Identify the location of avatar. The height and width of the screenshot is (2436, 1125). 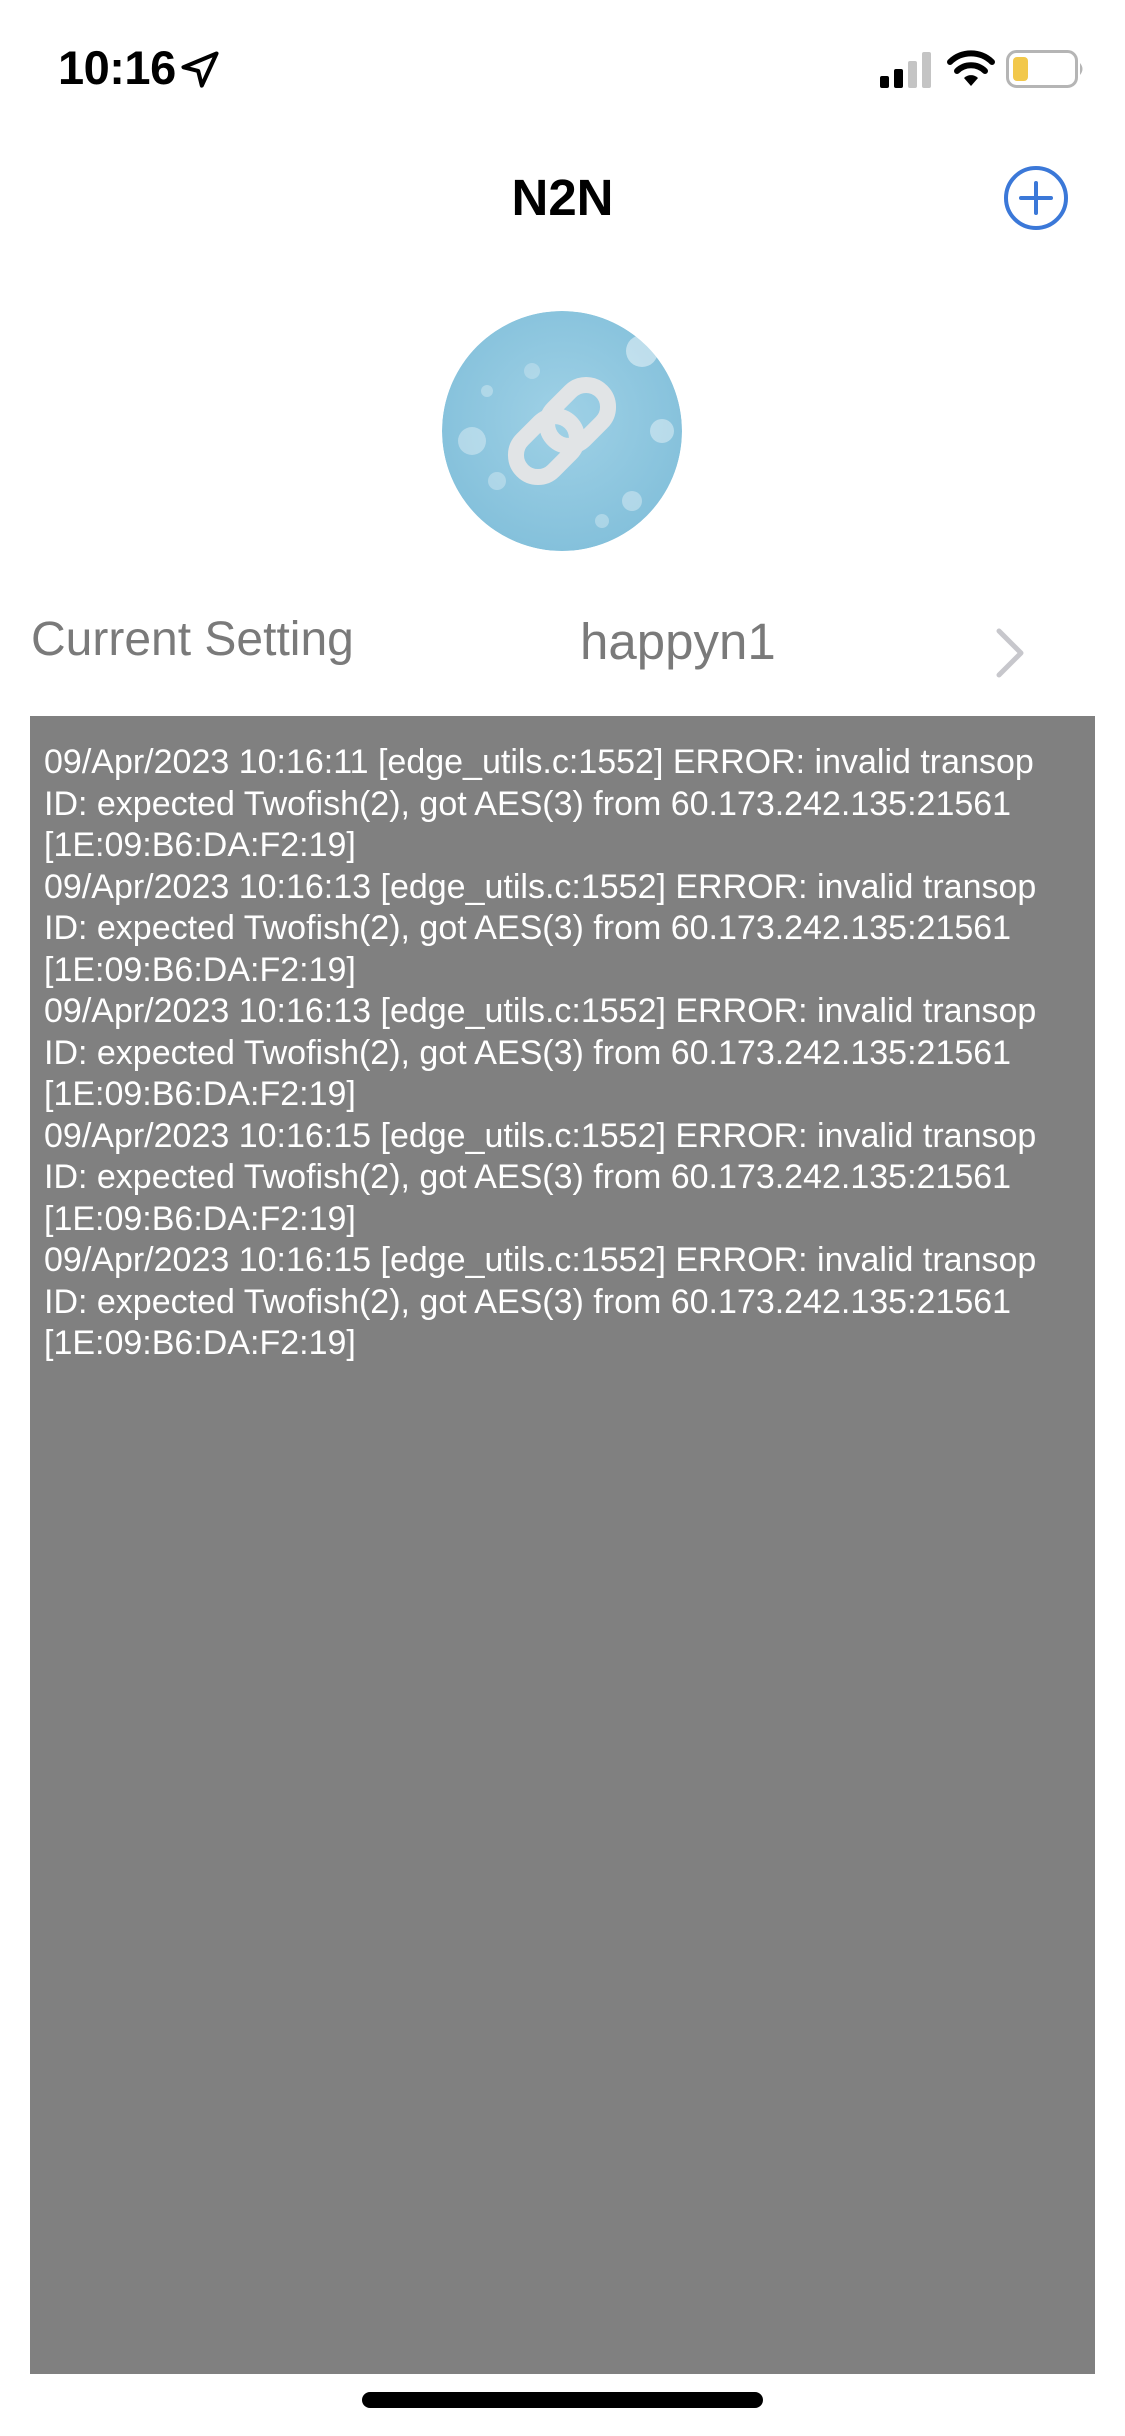
(562, 431).